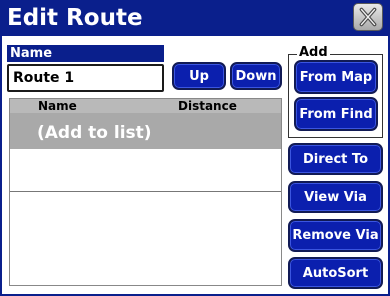  I want to click on window-title: Edit Route, so click(75, 18).